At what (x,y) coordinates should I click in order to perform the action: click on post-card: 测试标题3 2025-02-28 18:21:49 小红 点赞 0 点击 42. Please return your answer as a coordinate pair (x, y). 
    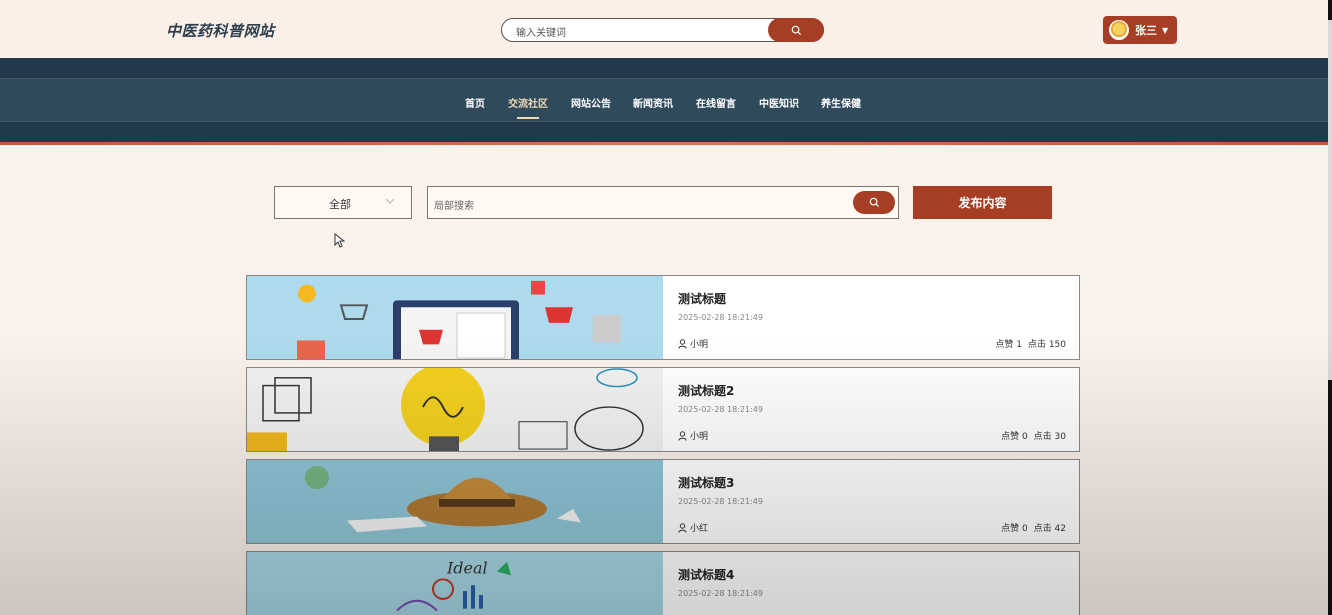
    Looking at the image, I should click on (663, 501).